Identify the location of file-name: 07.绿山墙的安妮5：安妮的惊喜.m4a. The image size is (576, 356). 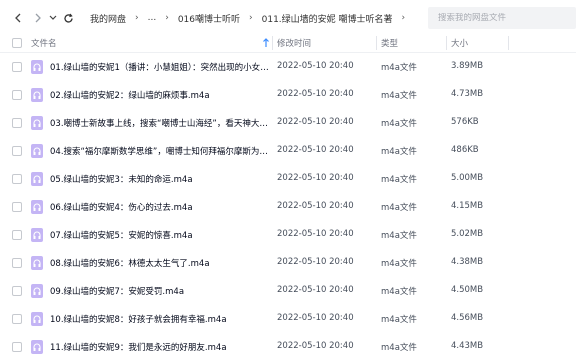
(161, 235).